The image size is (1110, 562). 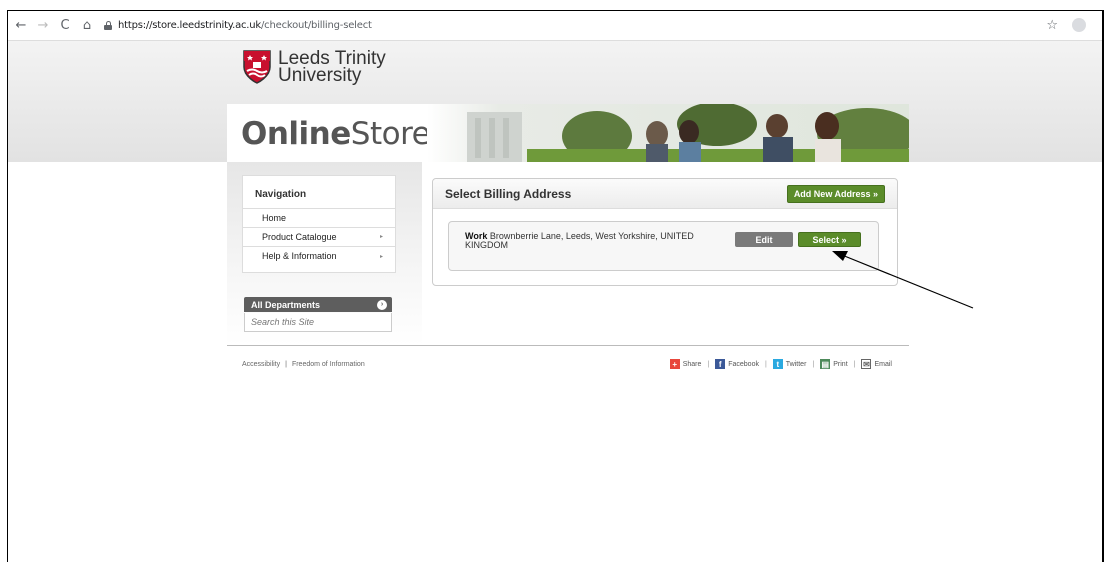 What do you see at coordinates (568, 345) in the screenshot?
I see `footer-divider` at bounding box center [568, 345].